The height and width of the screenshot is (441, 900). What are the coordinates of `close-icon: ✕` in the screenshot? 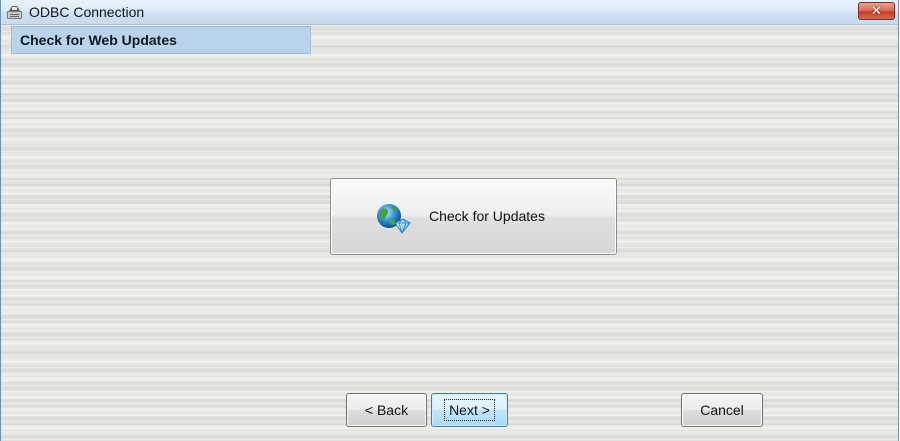 It's located at (876, 11).